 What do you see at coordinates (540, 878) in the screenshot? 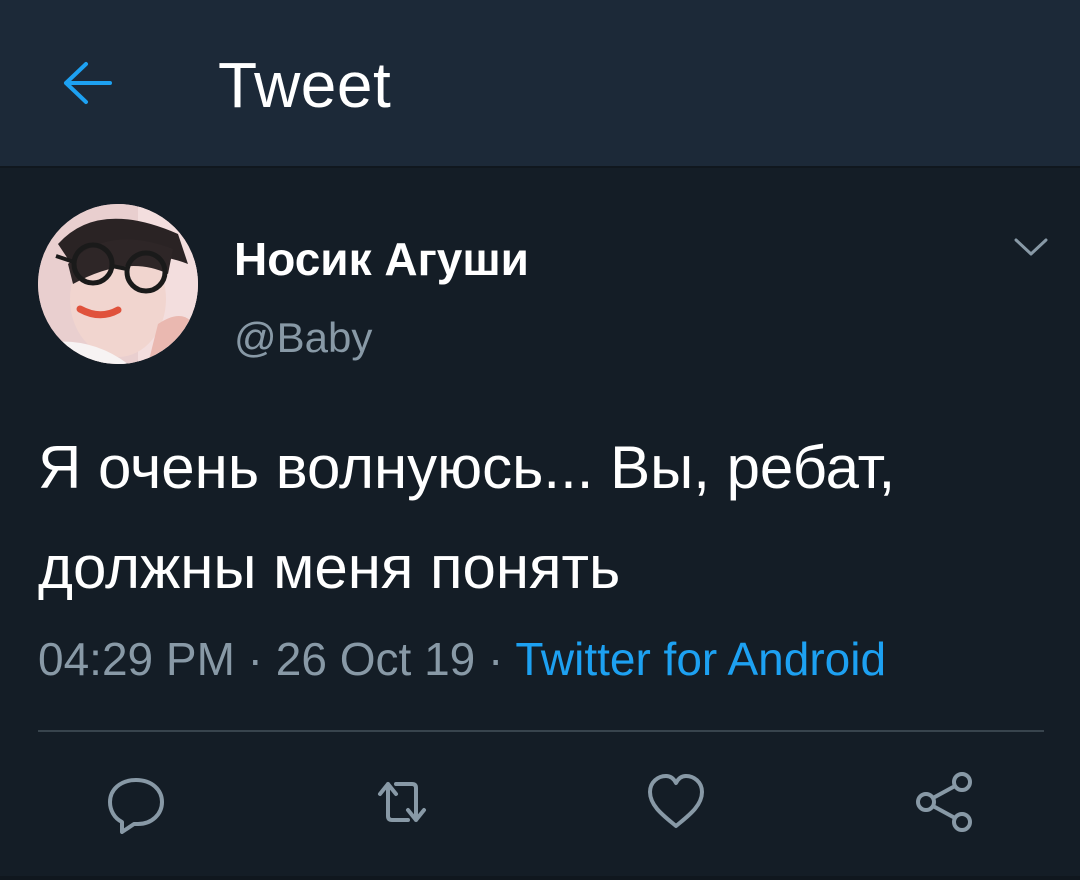
I see `bottom-divider` at bounding box center [540, 878].